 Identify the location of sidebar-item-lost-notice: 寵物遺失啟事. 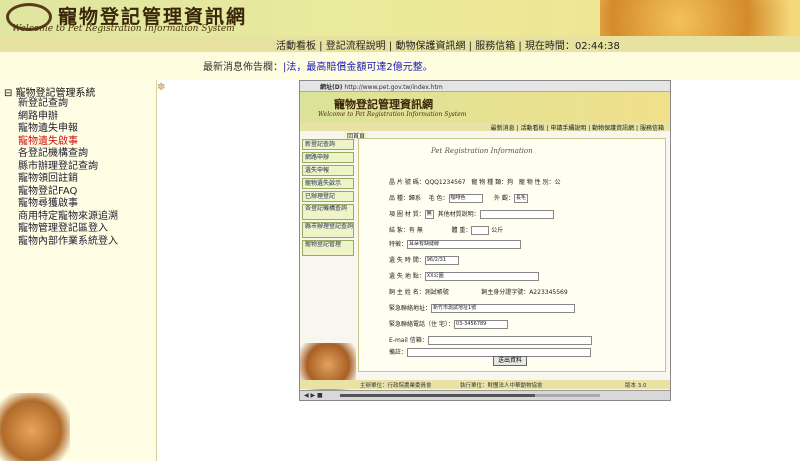
(68, 142).